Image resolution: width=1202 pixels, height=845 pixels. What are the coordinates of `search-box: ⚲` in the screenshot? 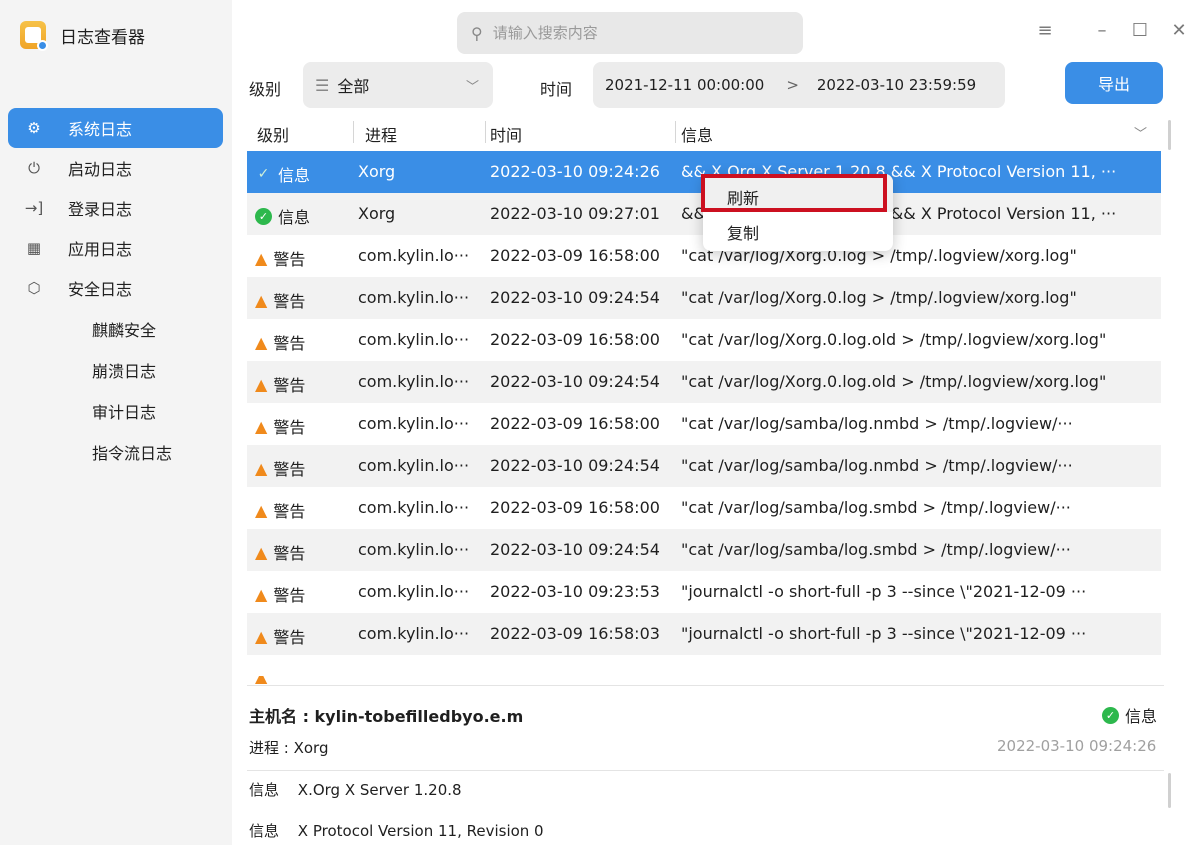 It's located at (630, 33).